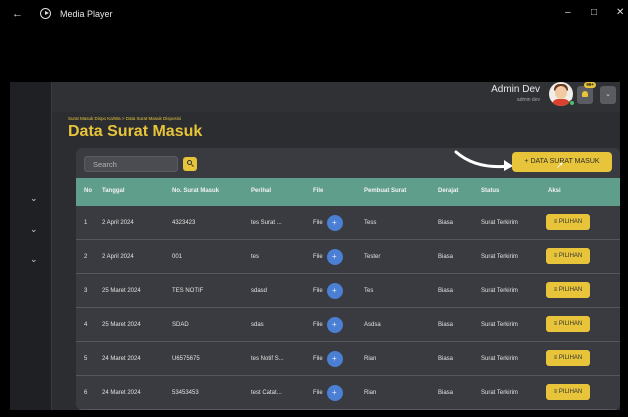 The height and width of the screenshot is (417, 628). Describe the element at coordinates (86, 257) in the screenshot. I see `cell-no: 2` at that location.